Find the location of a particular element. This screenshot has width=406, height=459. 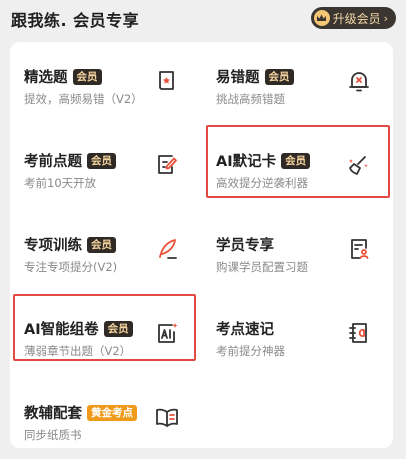

open-book-icon is located at coordinates (167, 417).